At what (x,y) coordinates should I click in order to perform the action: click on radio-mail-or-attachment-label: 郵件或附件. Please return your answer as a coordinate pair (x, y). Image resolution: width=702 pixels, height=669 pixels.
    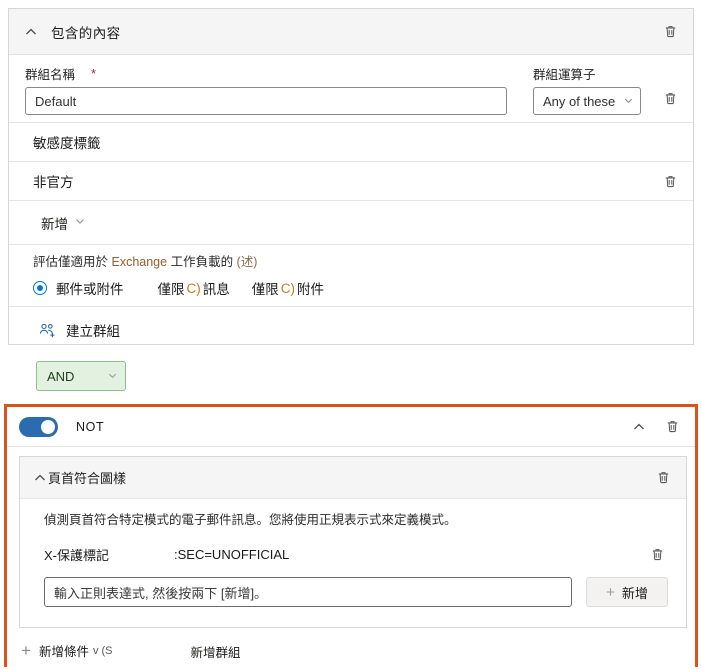
    Looking at the image, I should click on (90, 289).